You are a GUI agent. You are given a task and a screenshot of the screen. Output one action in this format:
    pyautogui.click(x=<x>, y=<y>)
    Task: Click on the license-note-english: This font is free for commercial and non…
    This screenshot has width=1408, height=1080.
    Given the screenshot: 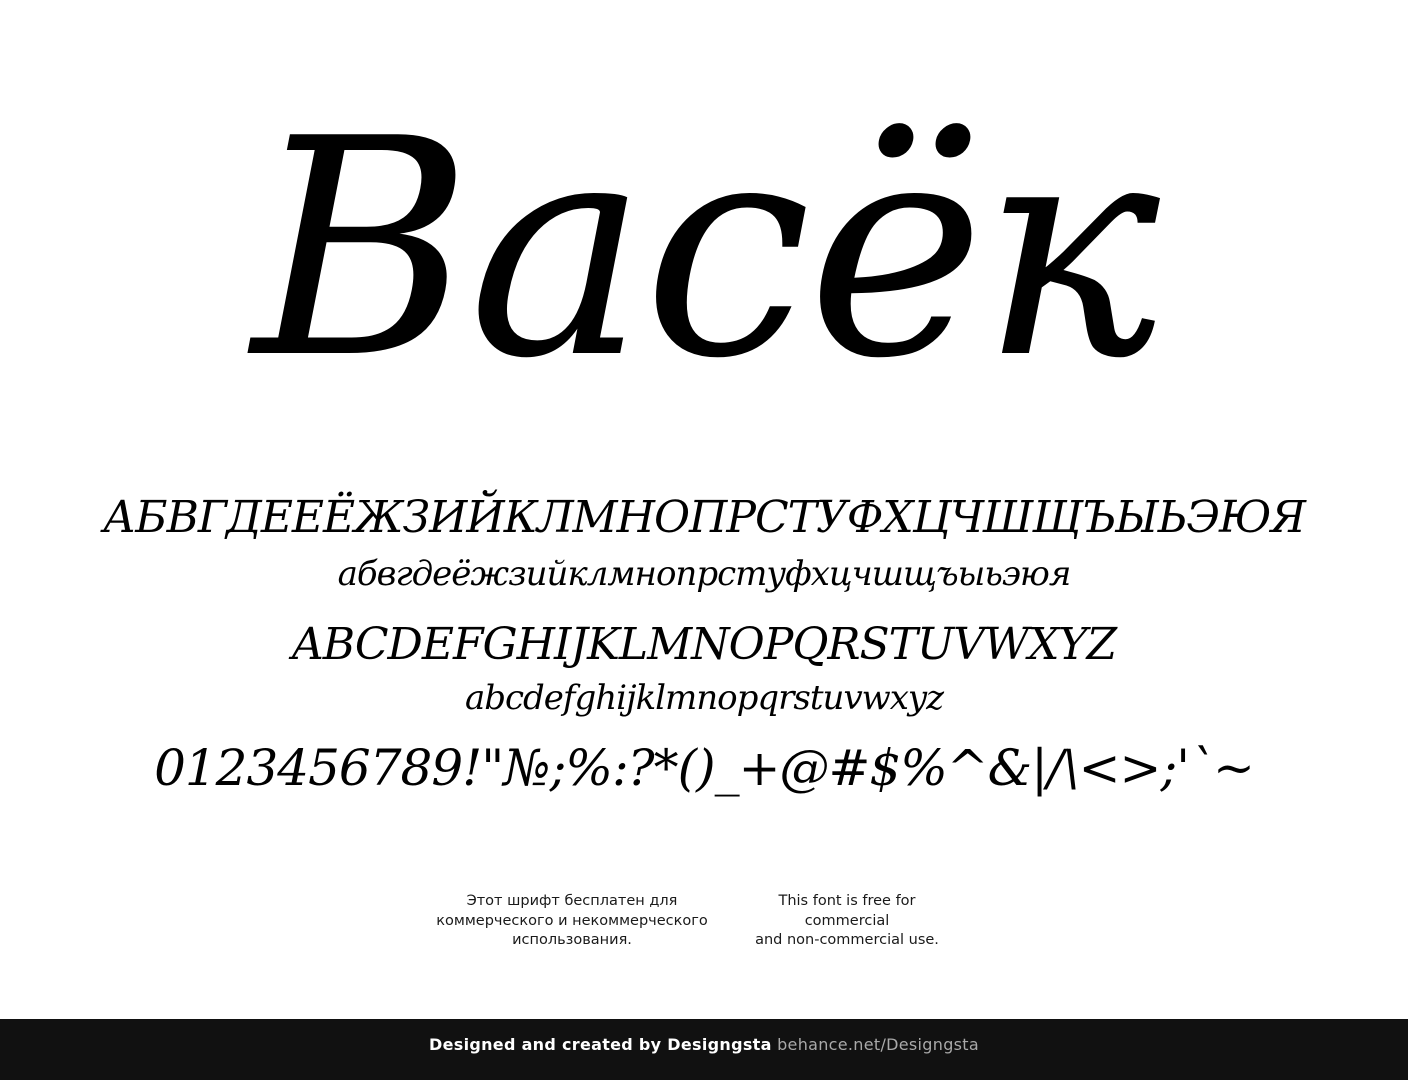 What is the action you would take?
    pyautogui.click(x=847, y=921)
    